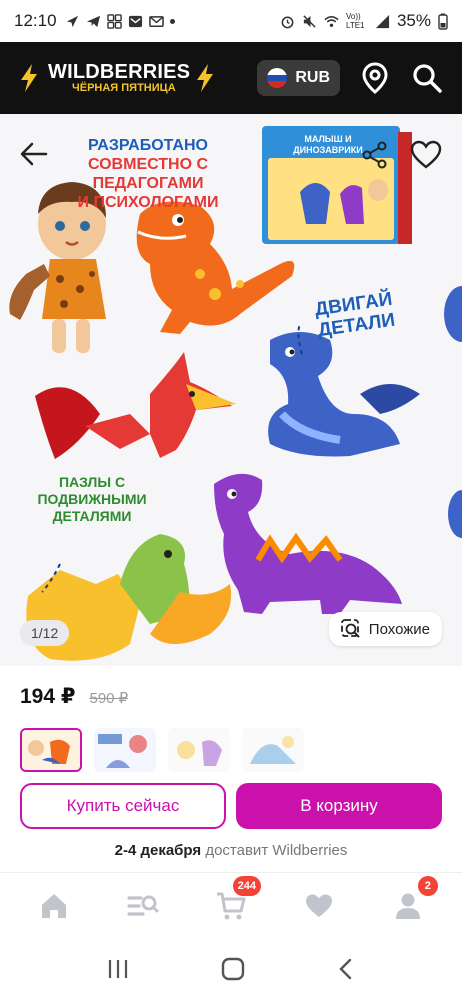 This screenshot has width=462, height=1000. What do you see at coordinates (148, 145) in the screenshot?
I see `headline-line-1: РАЗРАБОТАНО` at bounding box center [148, 145].